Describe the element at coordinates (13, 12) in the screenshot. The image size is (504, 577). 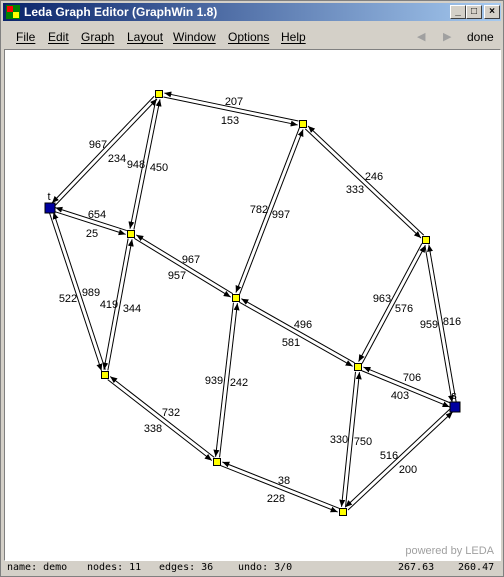
I see `leda-app-icon` at that location.